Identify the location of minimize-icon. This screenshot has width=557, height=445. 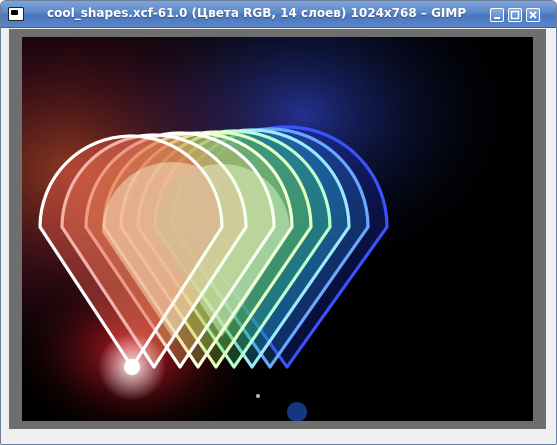
(497, 18).